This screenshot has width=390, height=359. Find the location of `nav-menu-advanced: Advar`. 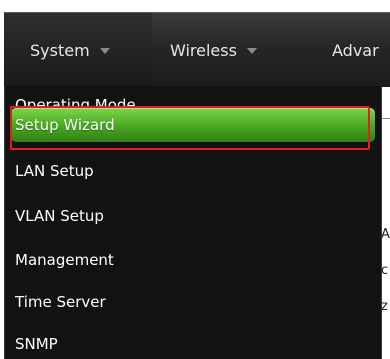

nav-menu-advanced: Advar is located at coordinates (361, 50).